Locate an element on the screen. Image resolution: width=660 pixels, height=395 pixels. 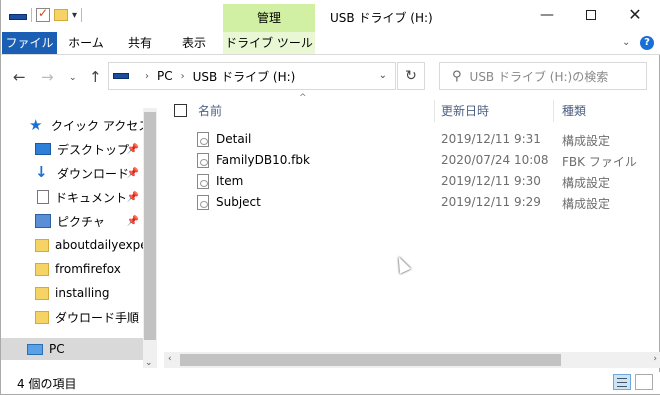
document-icon is located at coordinates (43, 197).